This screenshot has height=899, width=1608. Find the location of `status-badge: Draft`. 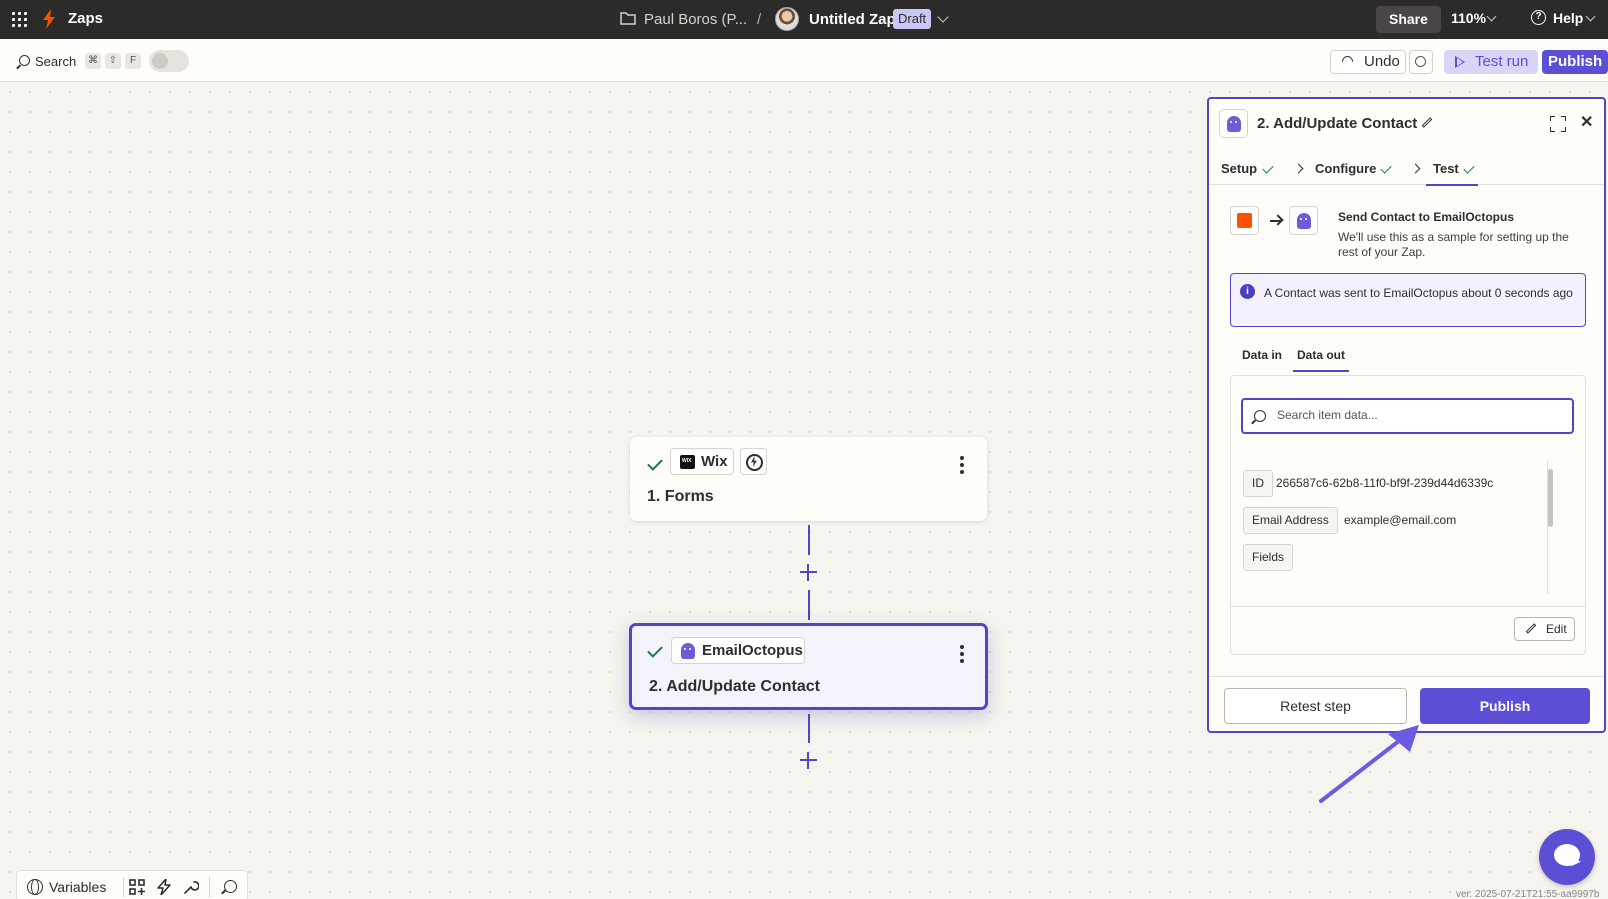

status-badge: Draft is located at coordinates (912, 19).